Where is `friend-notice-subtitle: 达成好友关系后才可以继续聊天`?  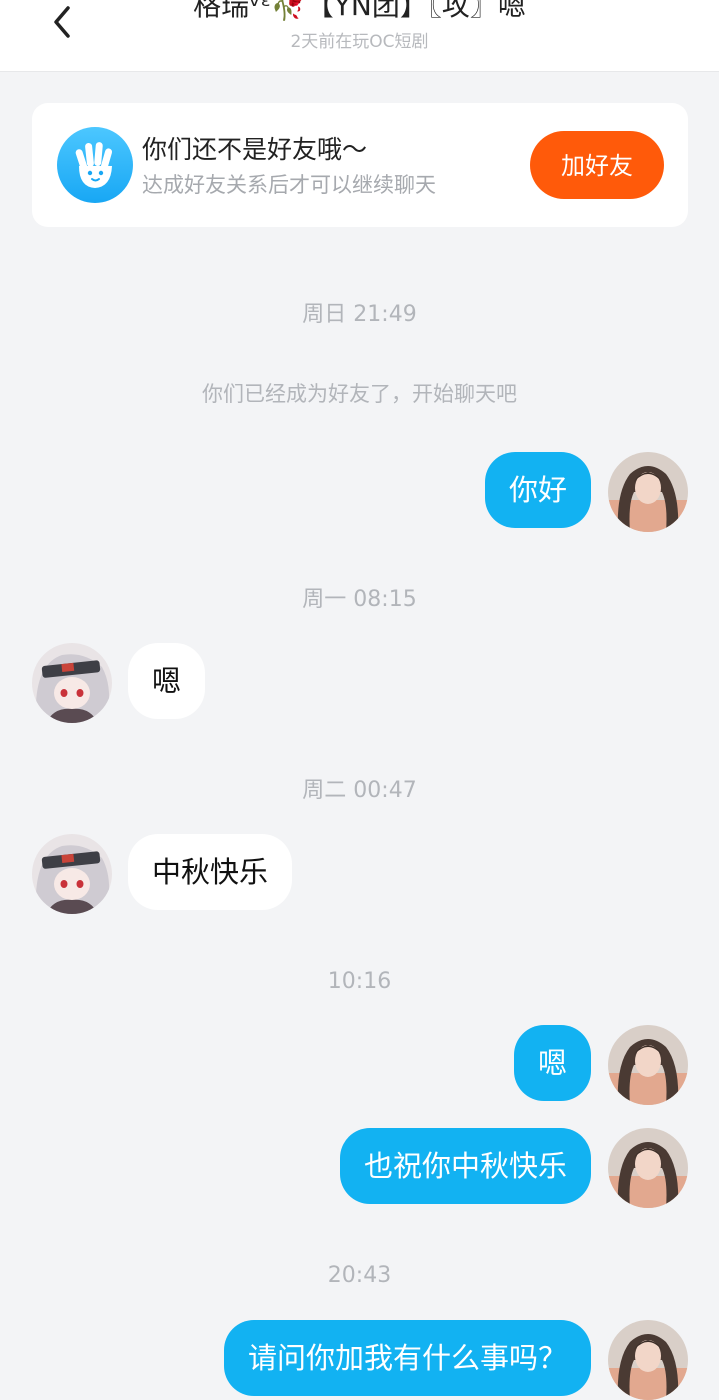 friend-notice-subtitle: 达成好友关系后才可以继续聊天 is located at coordinates (289, 185).